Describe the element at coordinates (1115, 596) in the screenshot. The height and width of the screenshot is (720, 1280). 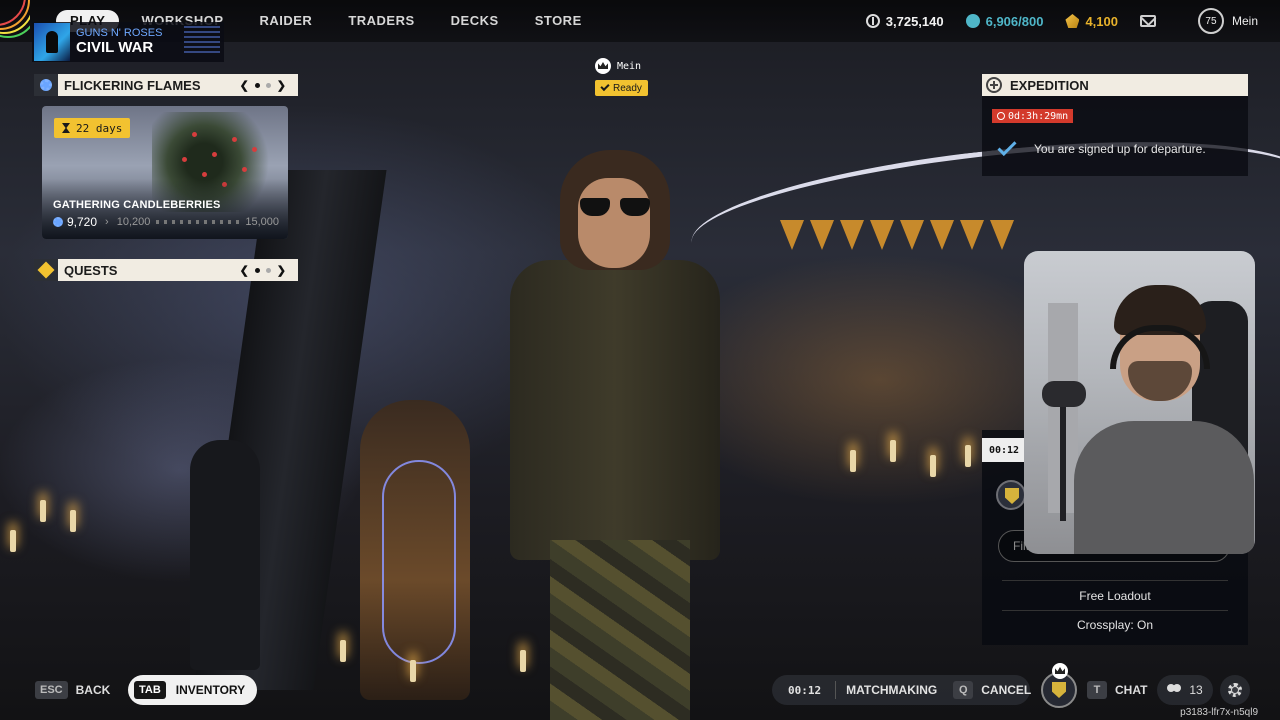
I see `free-loadout-option: Free Loadout` at that location.